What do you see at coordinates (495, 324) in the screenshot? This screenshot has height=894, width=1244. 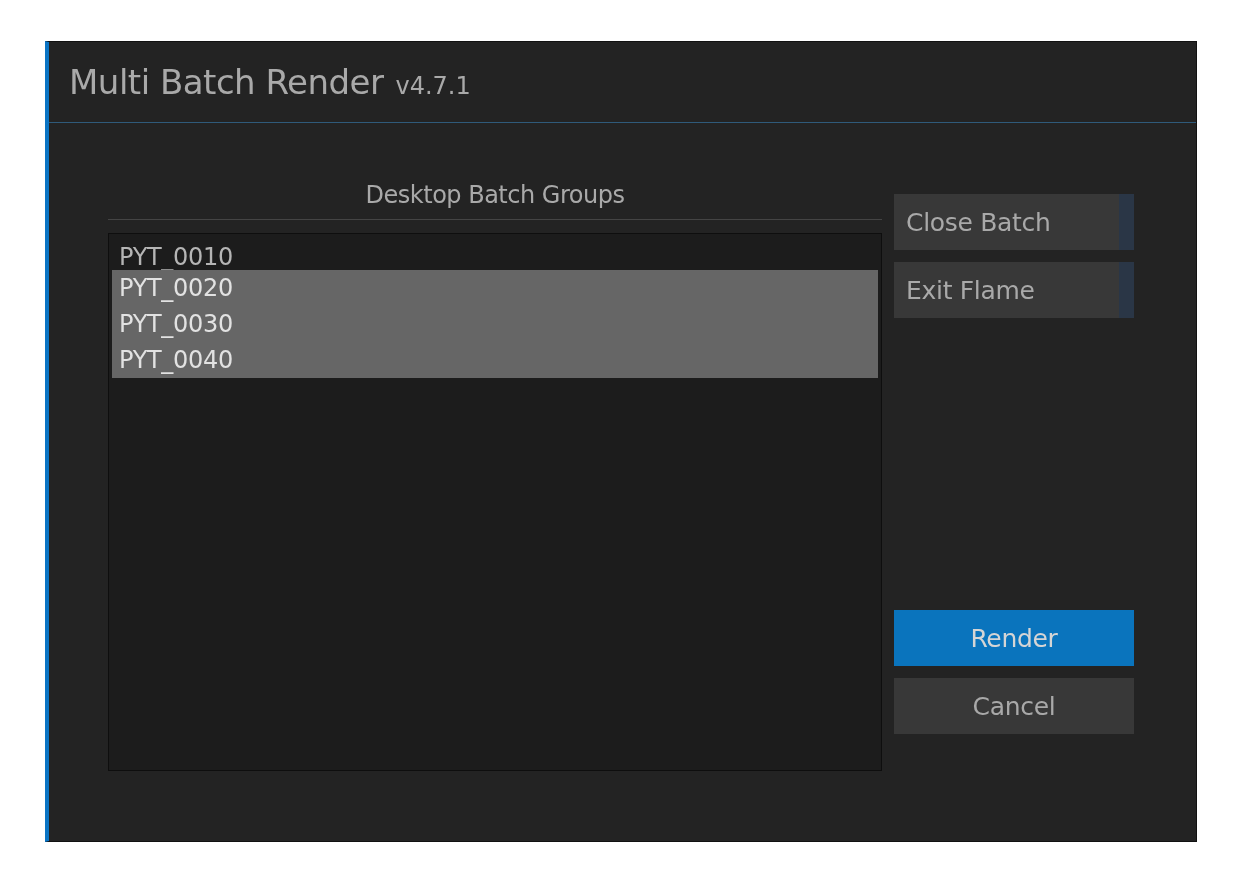 I see `list-item: PYT_0030` at bounding box center [495, 324].